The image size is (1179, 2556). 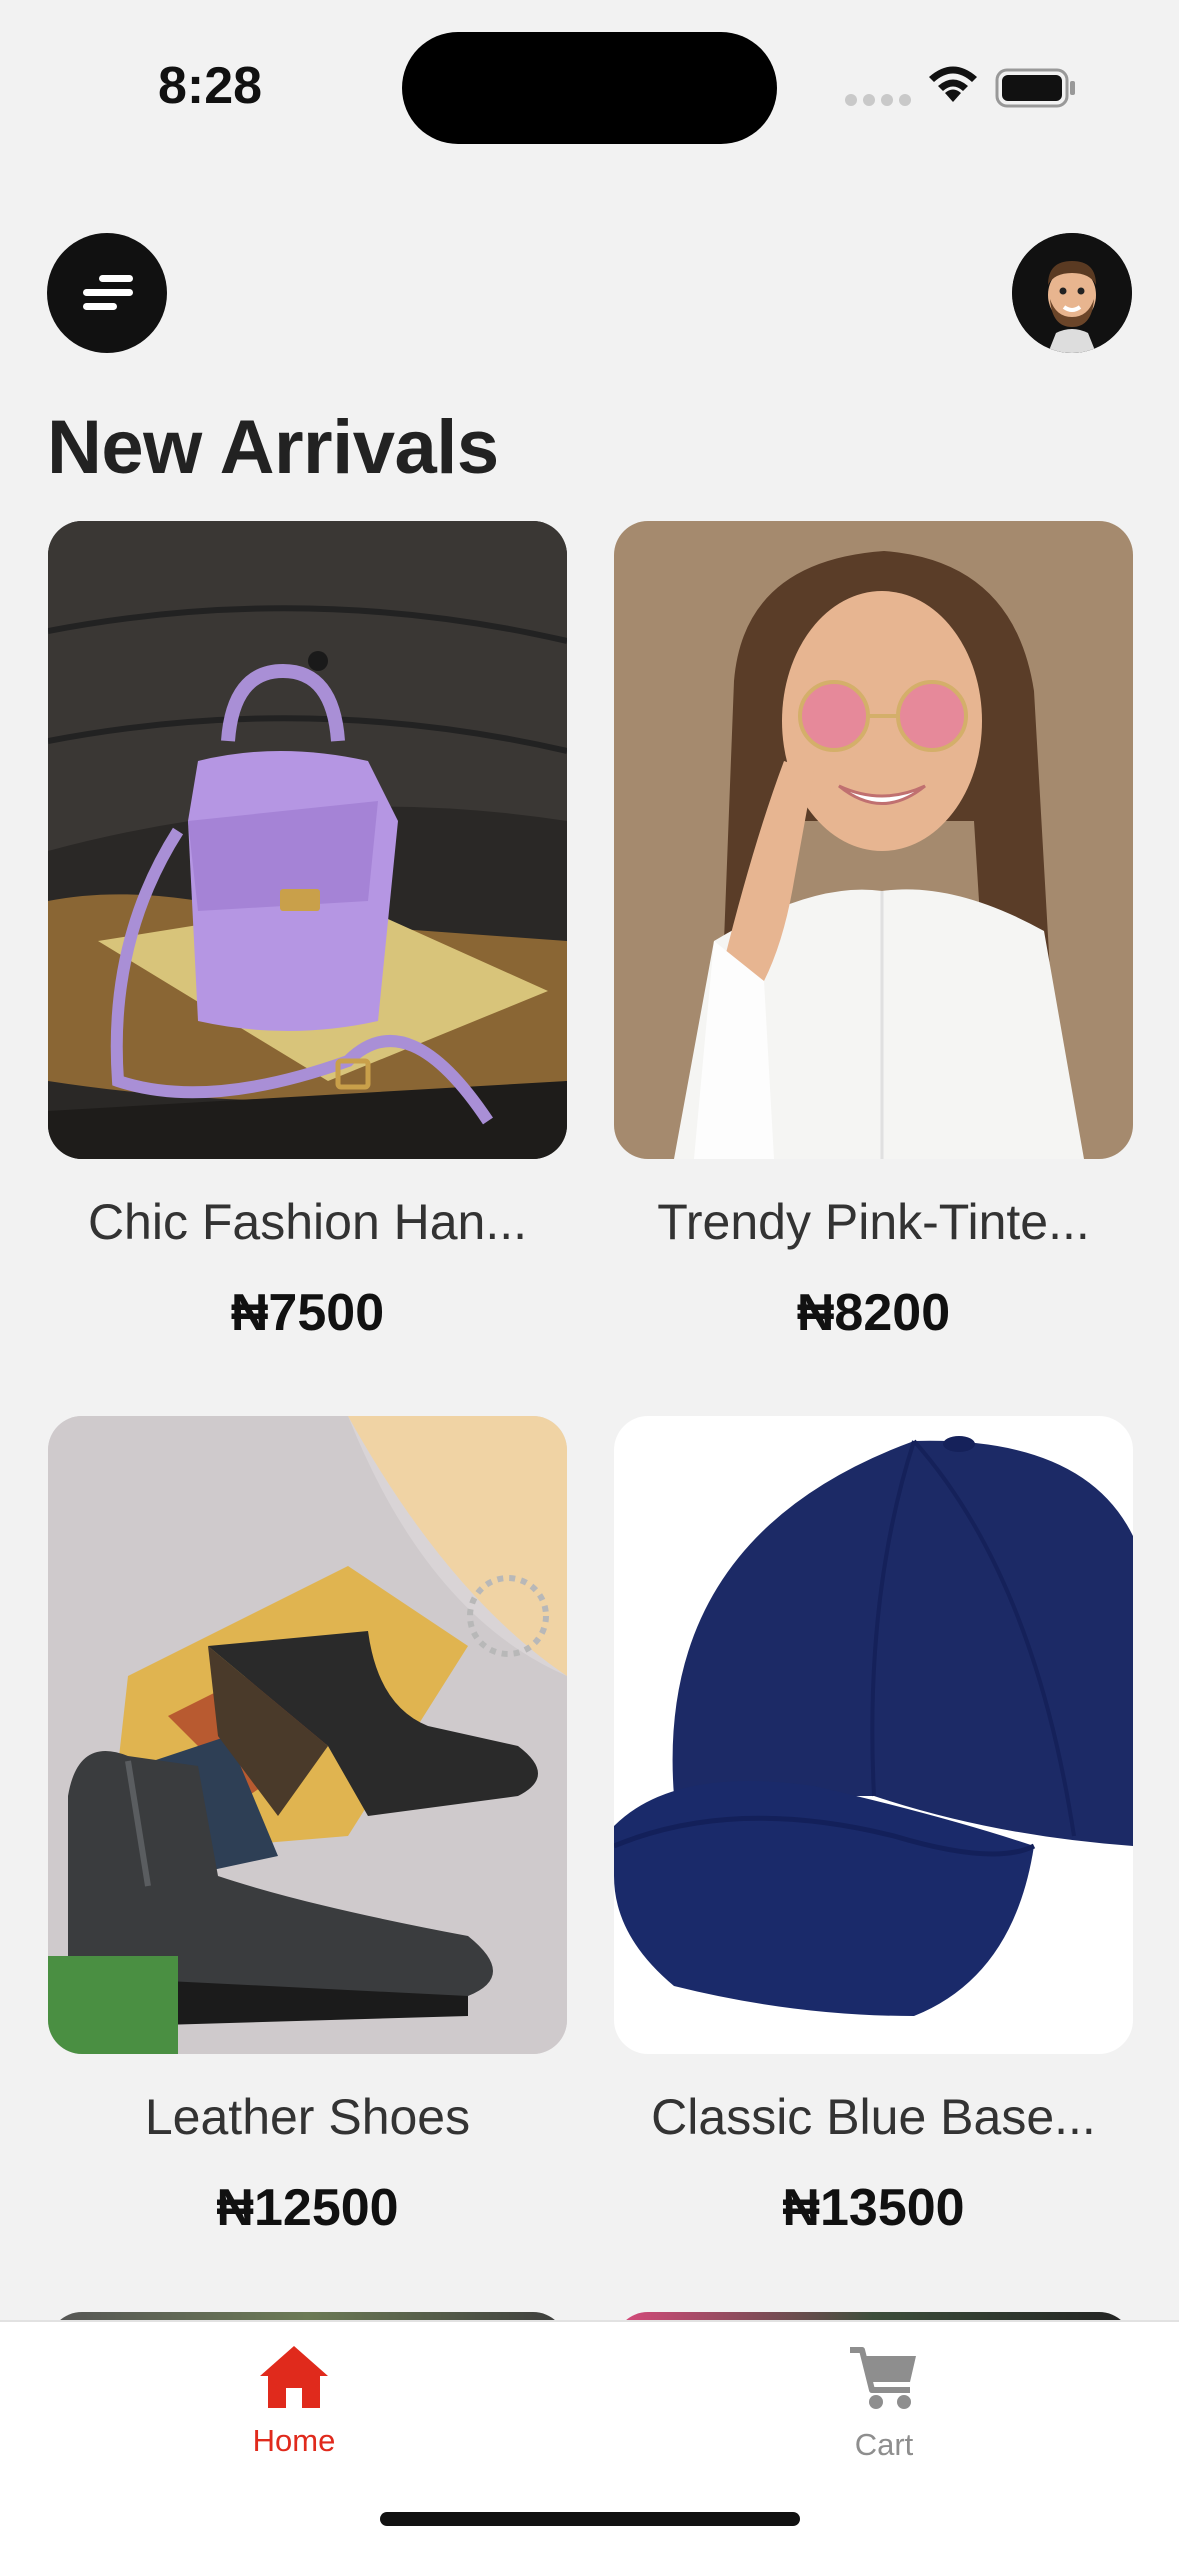 I want to click on home-icon, so click(x=294, y=2377).